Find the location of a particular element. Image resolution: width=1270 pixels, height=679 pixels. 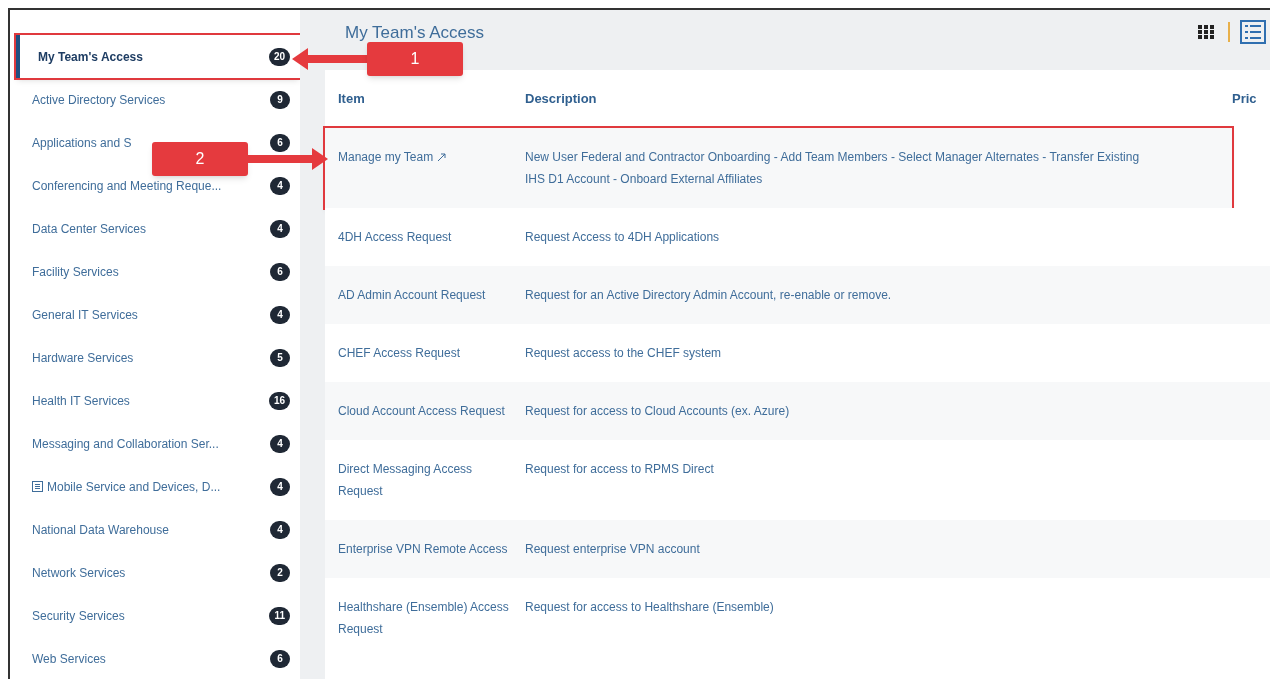

sidebar-item-label: National Data Warehouse is located at coordinates (100, 529).